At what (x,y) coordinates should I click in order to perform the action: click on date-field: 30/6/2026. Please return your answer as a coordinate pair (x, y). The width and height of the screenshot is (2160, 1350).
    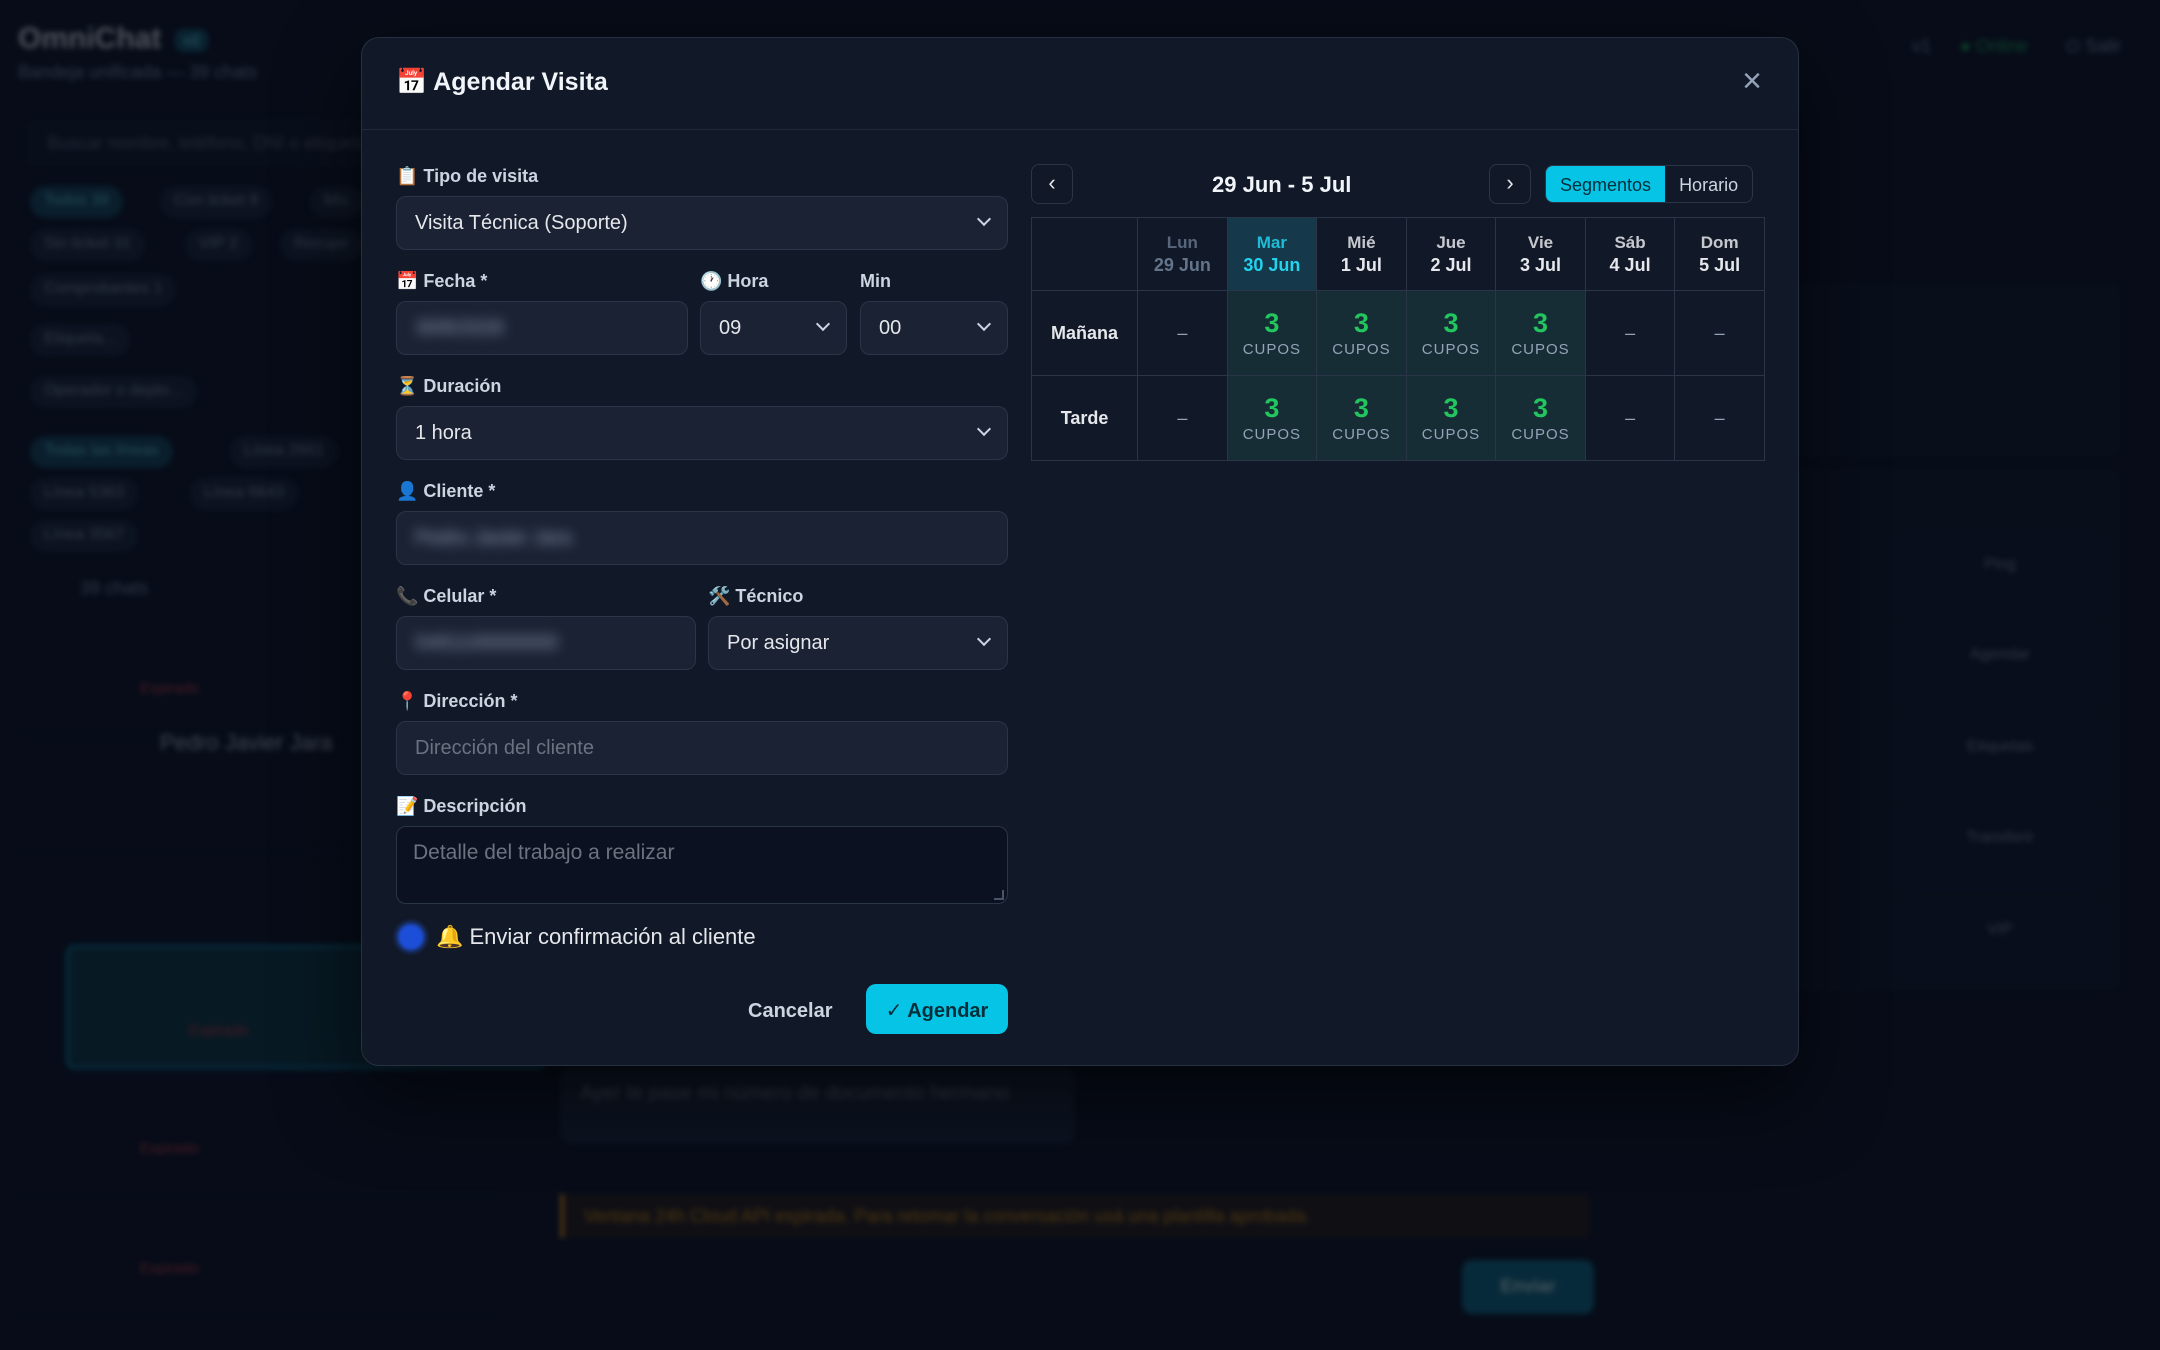
    Looking at the image, I should click on (542, 328).